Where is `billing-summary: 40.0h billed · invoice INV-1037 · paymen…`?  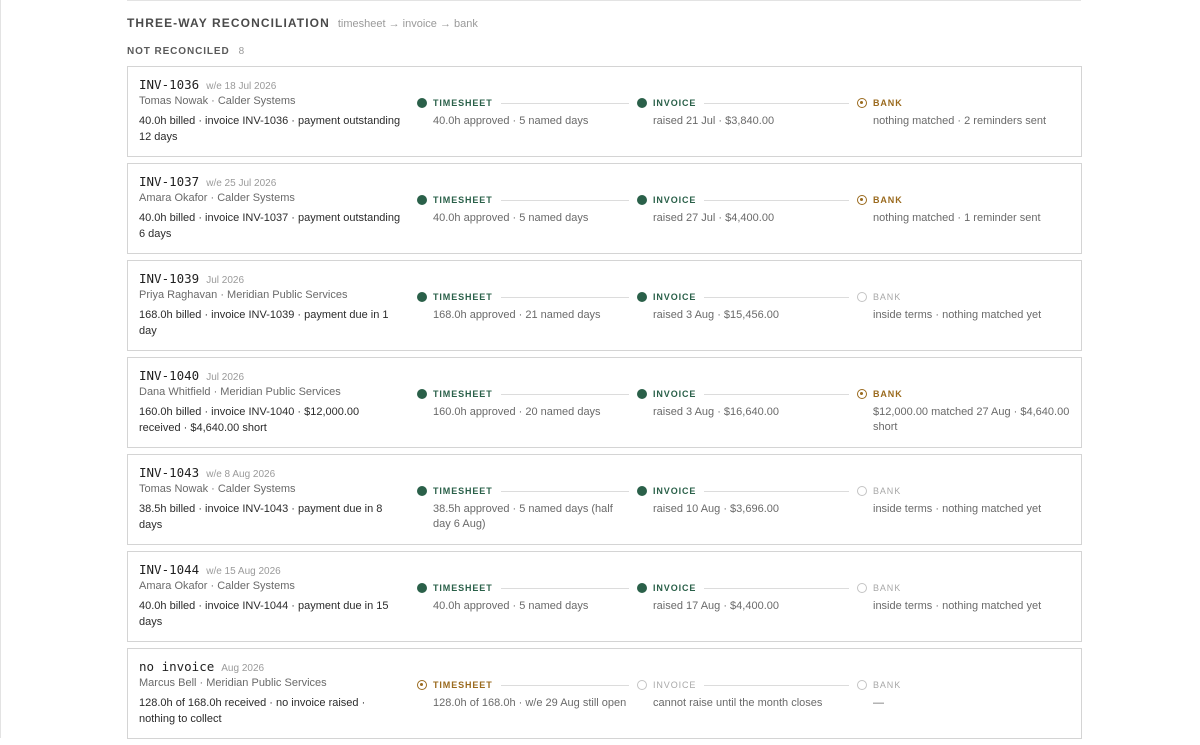 billing-summary: 40.0h billed · invoice INV-1037 · paymen… is located at coordinates (270, 226).